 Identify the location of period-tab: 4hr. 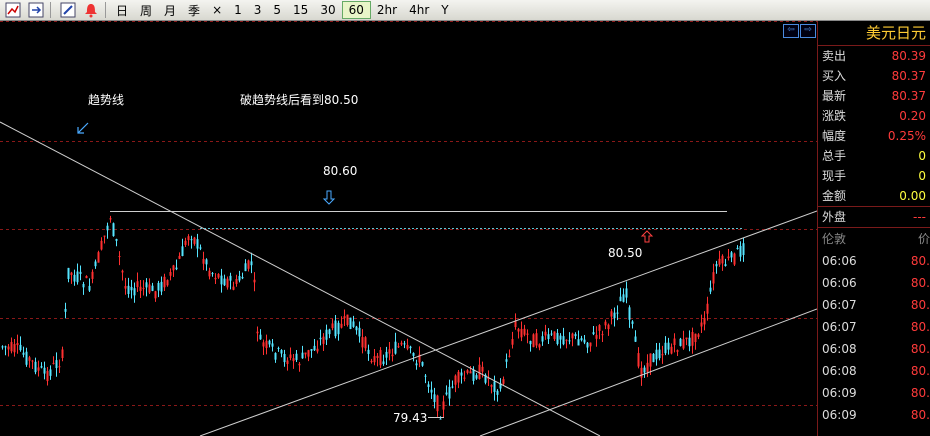
(419, 10).